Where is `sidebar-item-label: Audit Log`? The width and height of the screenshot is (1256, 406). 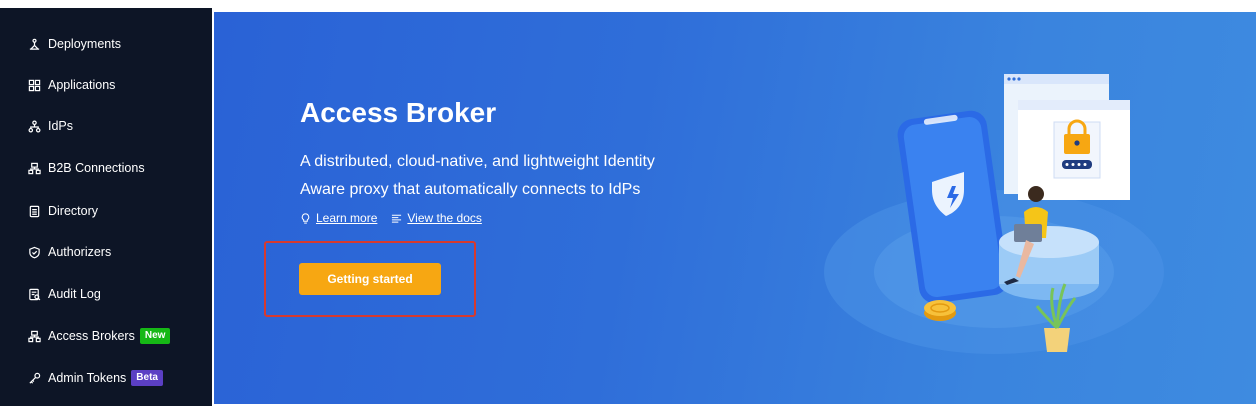
sidebar-item-label: Audit Log is located at coordinates (74, 294).